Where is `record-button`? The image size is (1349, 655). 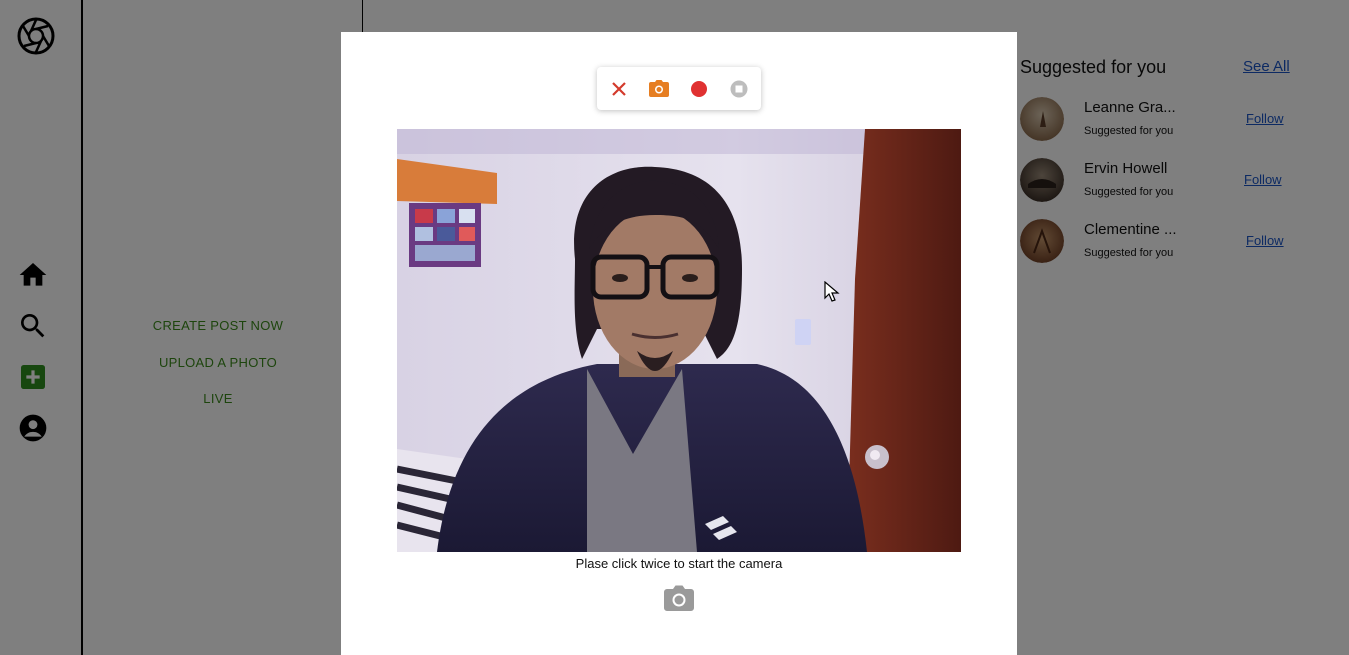
record-button is located at coordinates (699, 89).